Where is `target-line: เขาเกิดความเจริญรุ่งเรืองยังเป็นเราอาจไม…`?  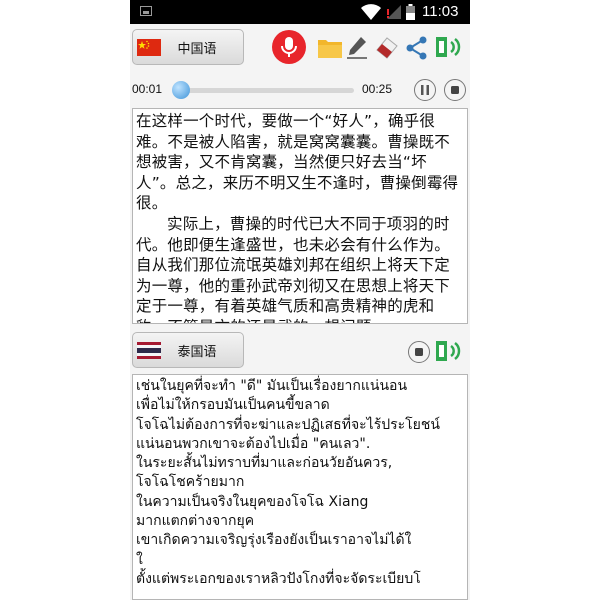 target-line: เขาเกิดความเจริญรุ่งเรืองยังเป็นเราอาจไม… is located at coordinates (274, 540).